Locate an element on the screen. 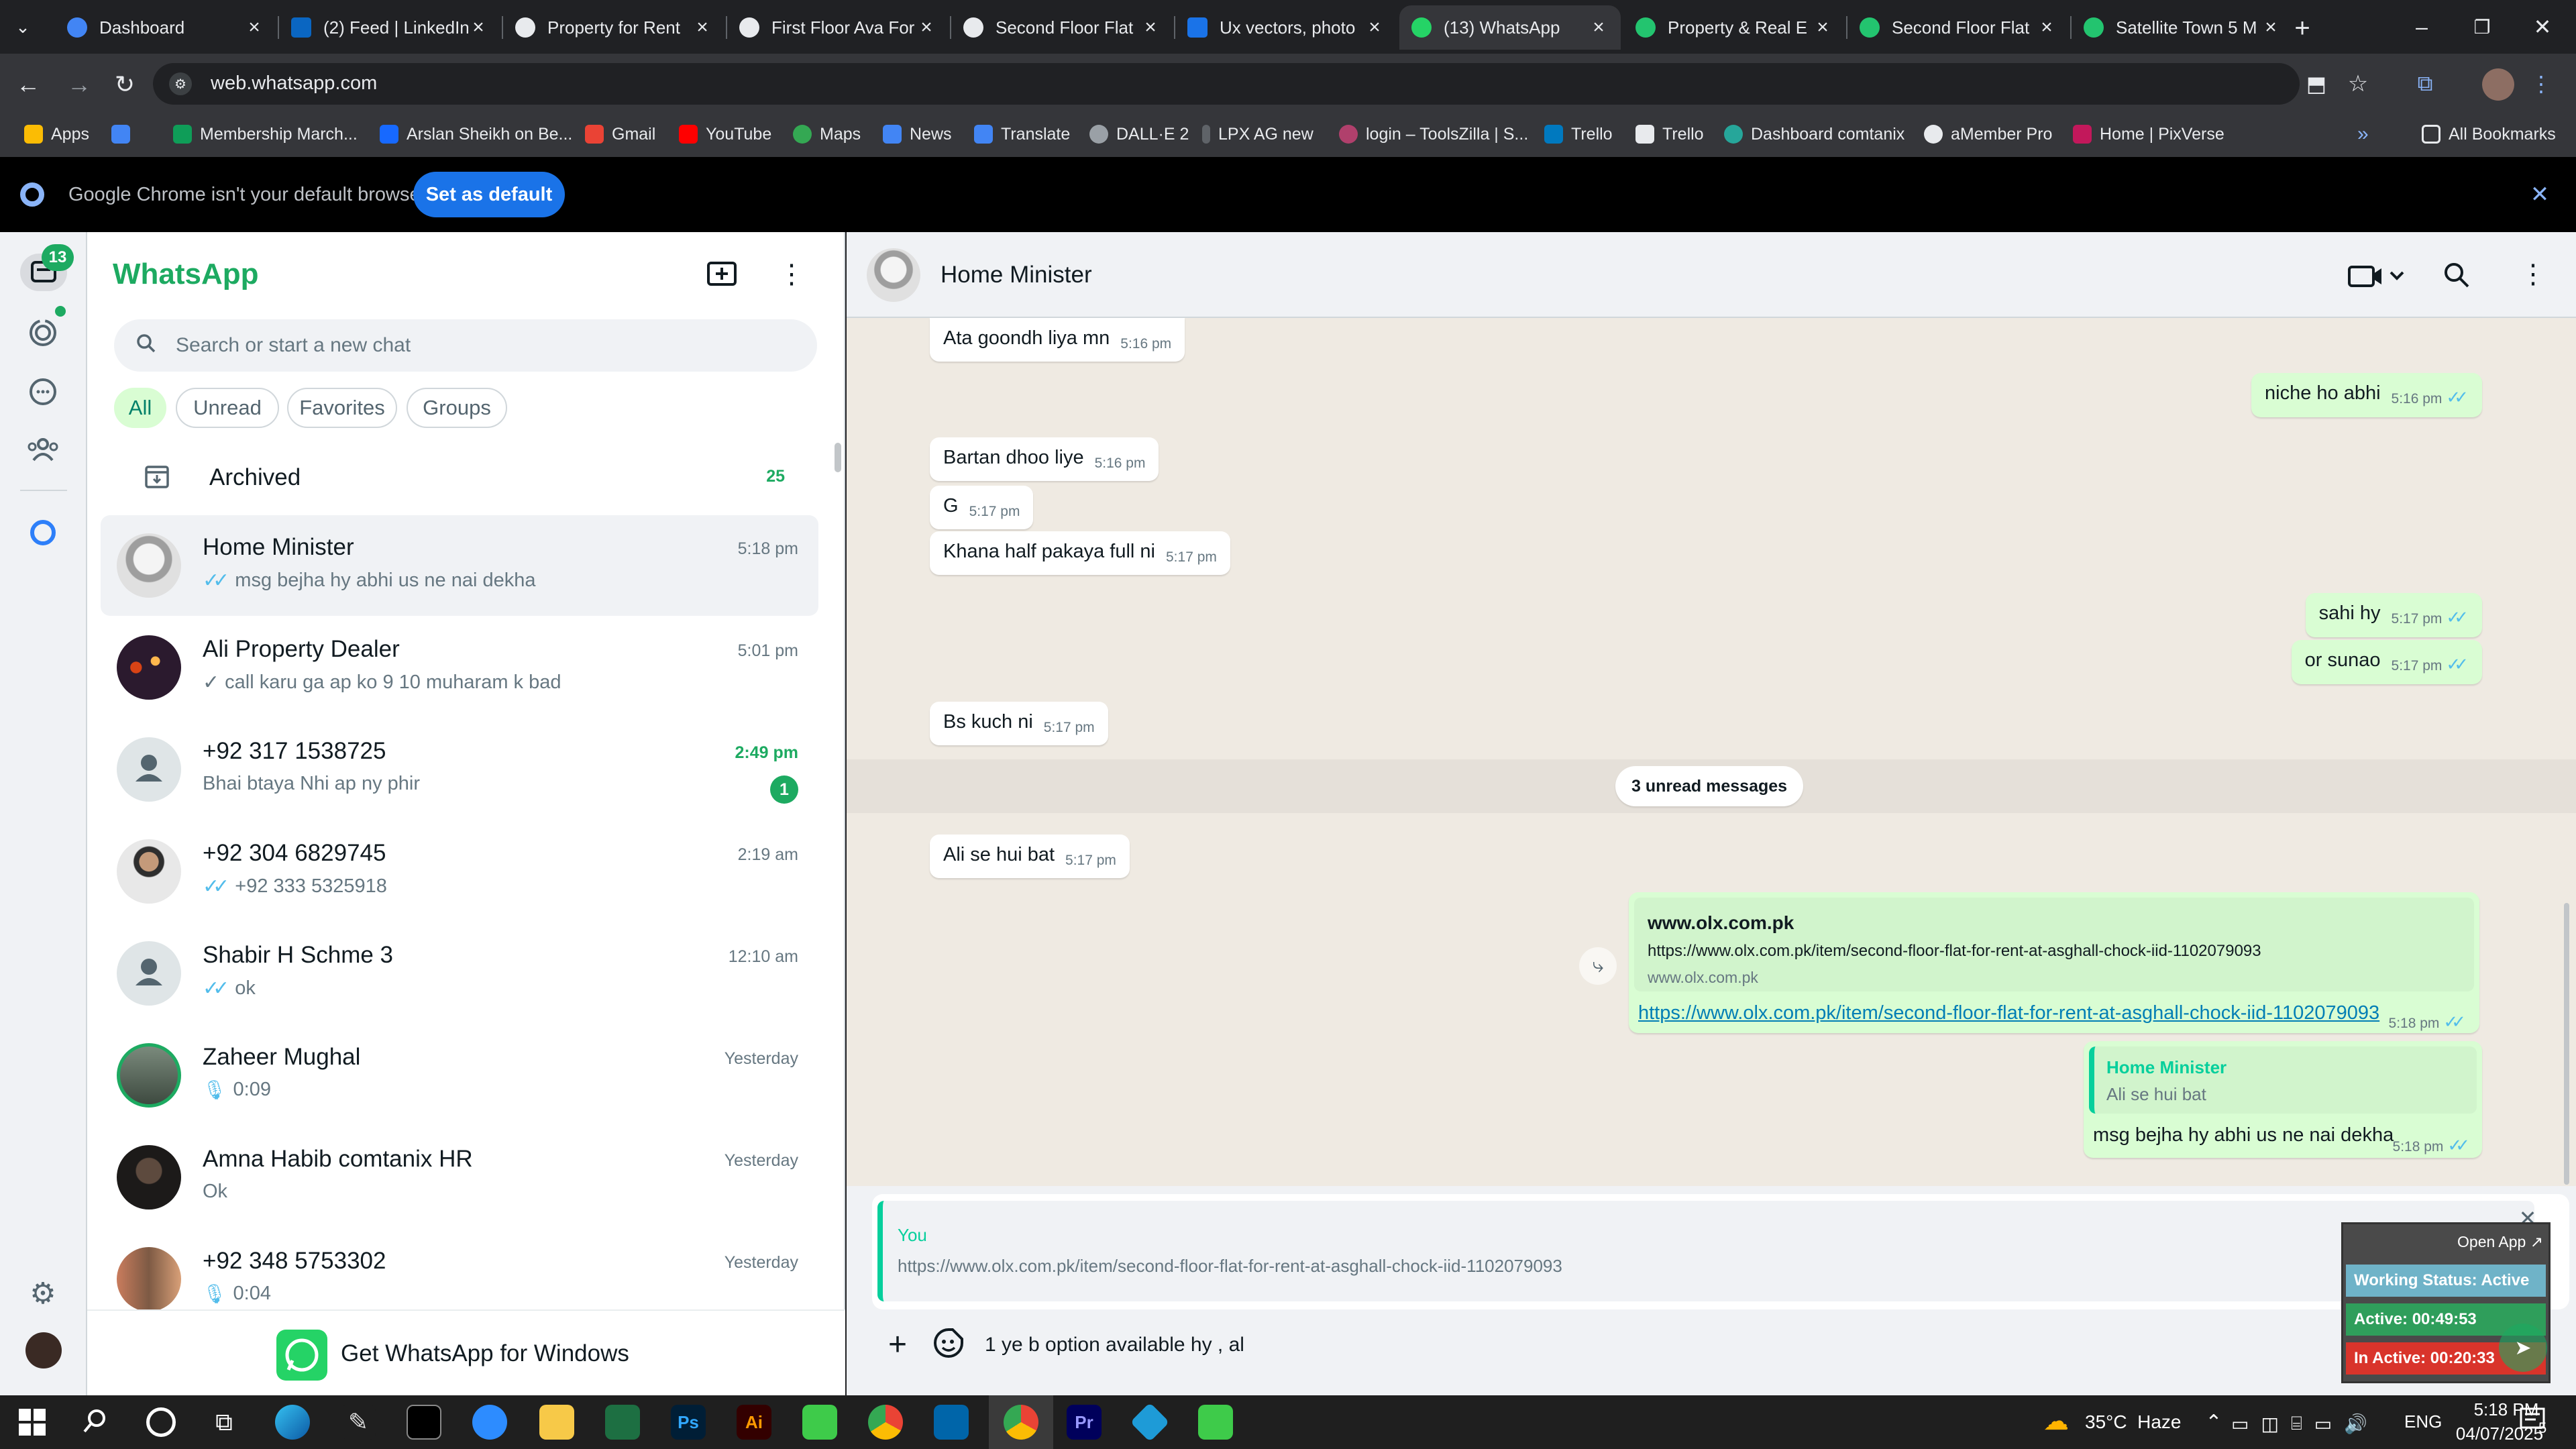 The height and width of the screenshot is (1449, 2576). notification-icon: 5 is located at coordinates (2538, 1423).